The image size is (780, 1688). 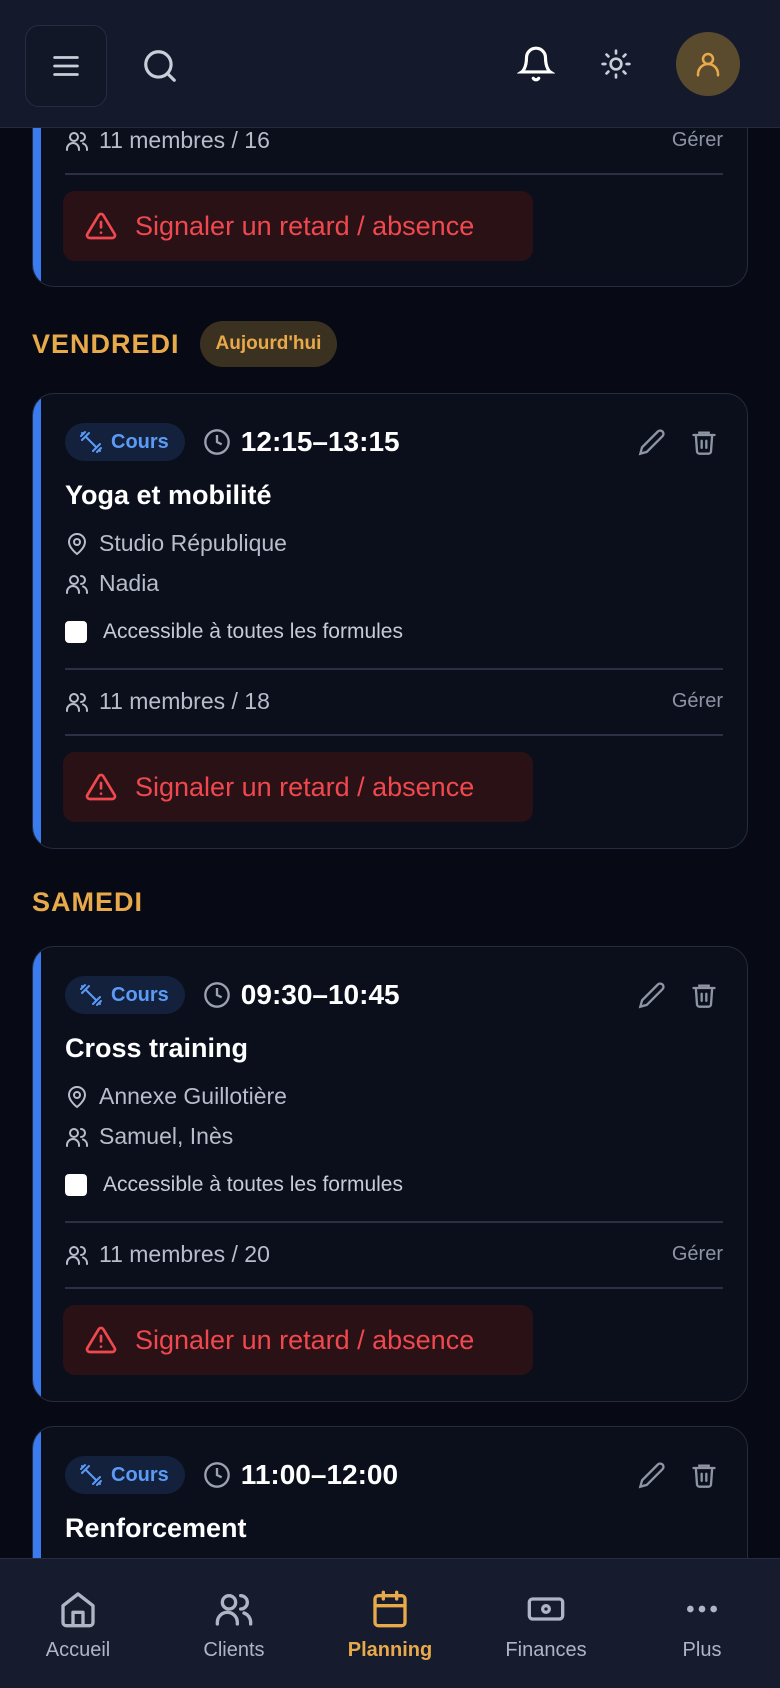 What do you see at coordinates (394, 140) in the screenshot?
I see `members-row: 11 membres / 16 Gérer` at bounding box center [394, 140].